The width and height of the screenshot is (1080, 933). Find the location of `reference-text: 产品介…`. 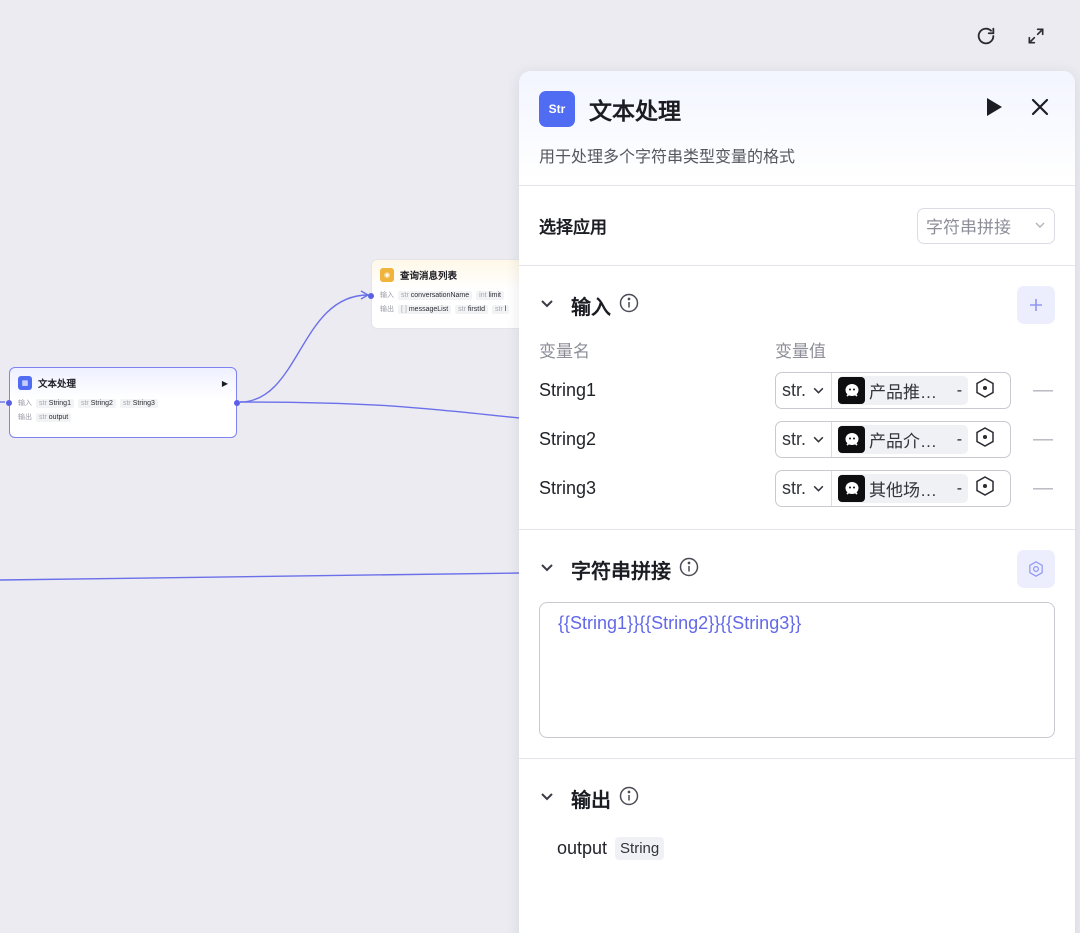

reference-text: 产品介… is located at coordinates (903, 441).